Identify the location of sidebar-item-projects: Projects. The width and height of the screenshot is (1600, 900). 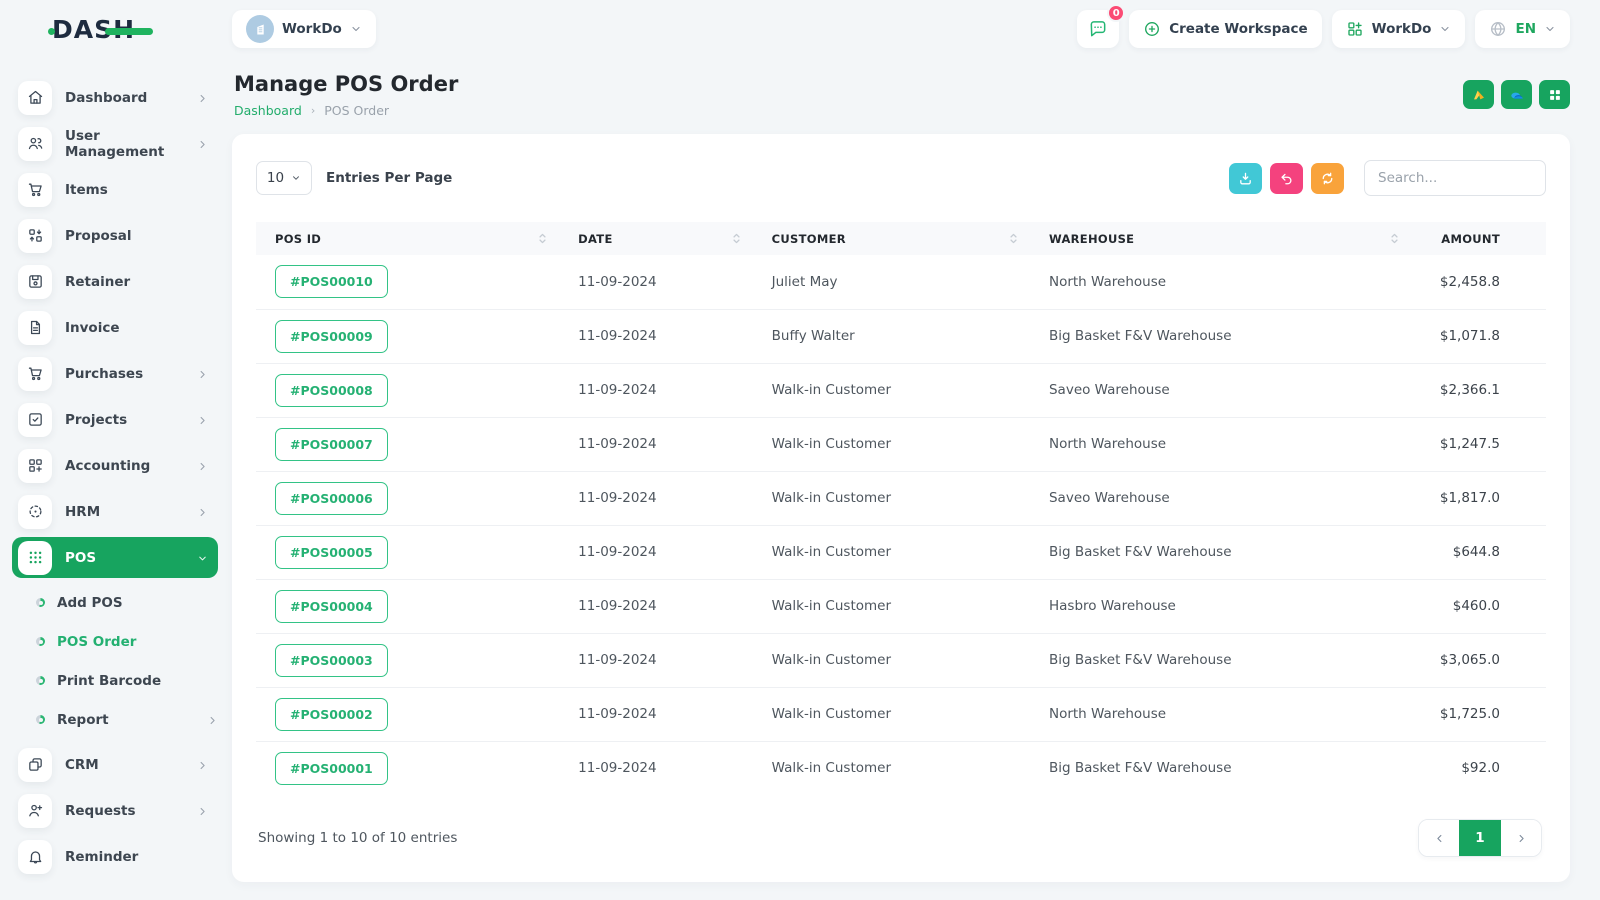
(115, 419).